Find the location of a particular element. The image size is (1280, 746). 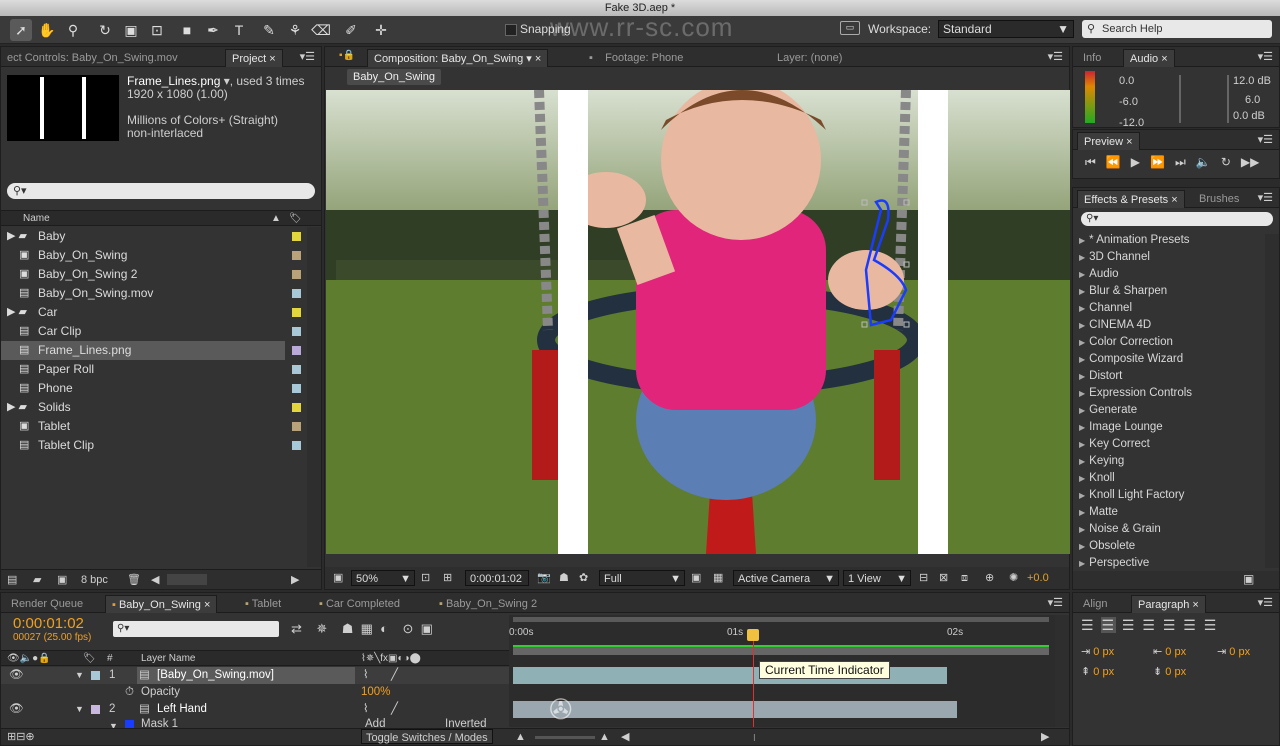

3d-renderer-icon: ⧈ is located at coordinates (964, 578).